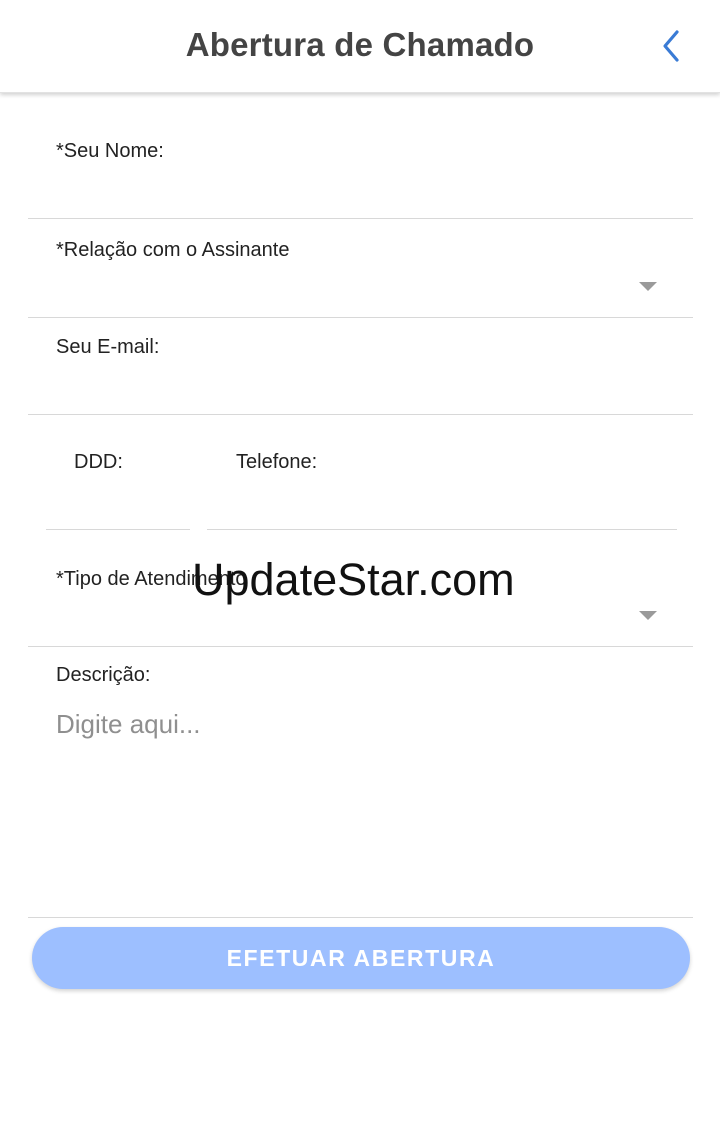 The width and height of the screenshot is (720, 1148). I want to click on chevron-left-icon, so click(671, 46).